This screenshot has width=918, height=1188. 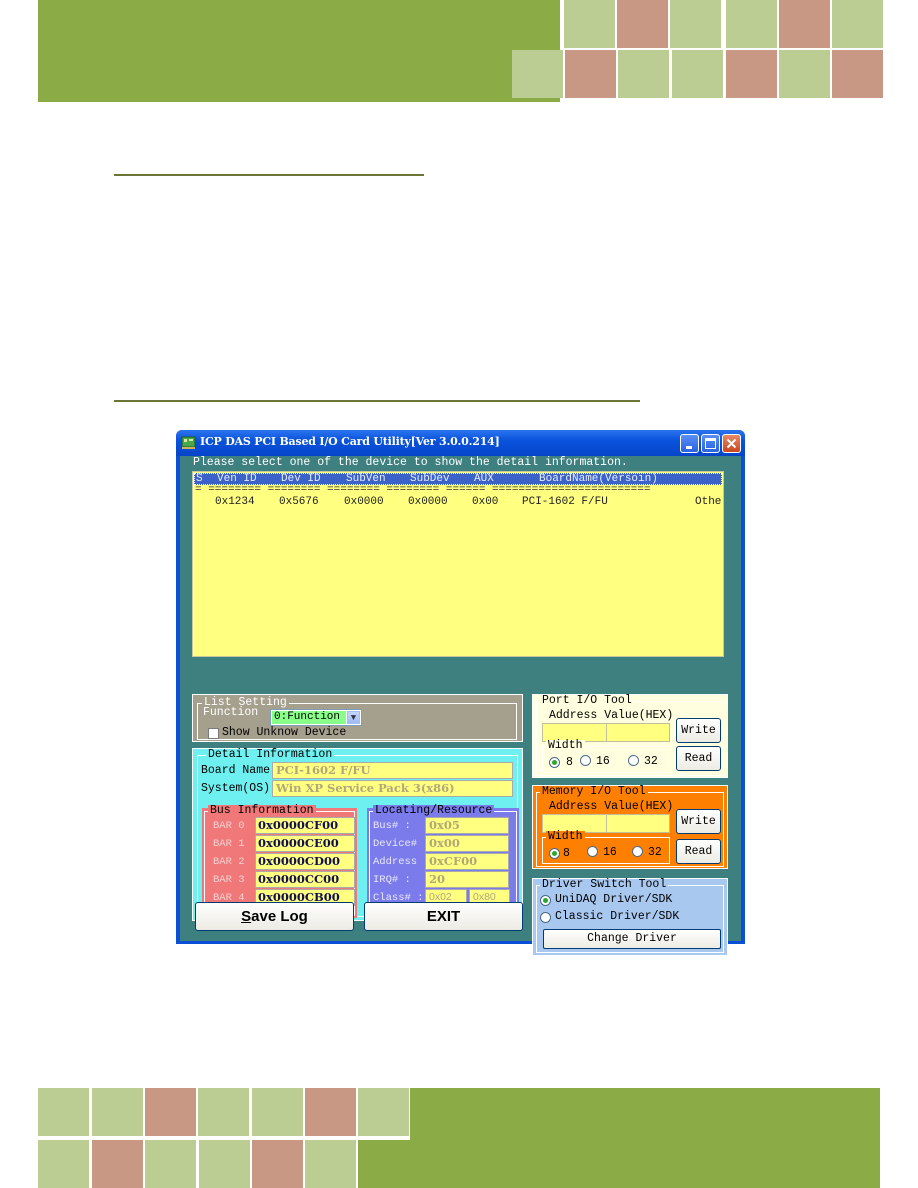 I want to click on irq-field: 20, so click(x=467, y=879).